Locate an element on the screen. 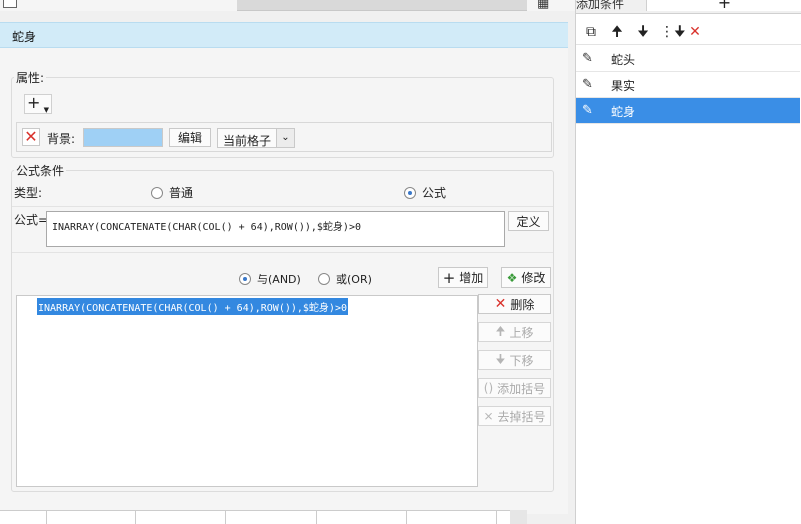 This screenshot has height=524, width=801. remove-bracket-icon: ⨯ is located at coordinates (488, 416).